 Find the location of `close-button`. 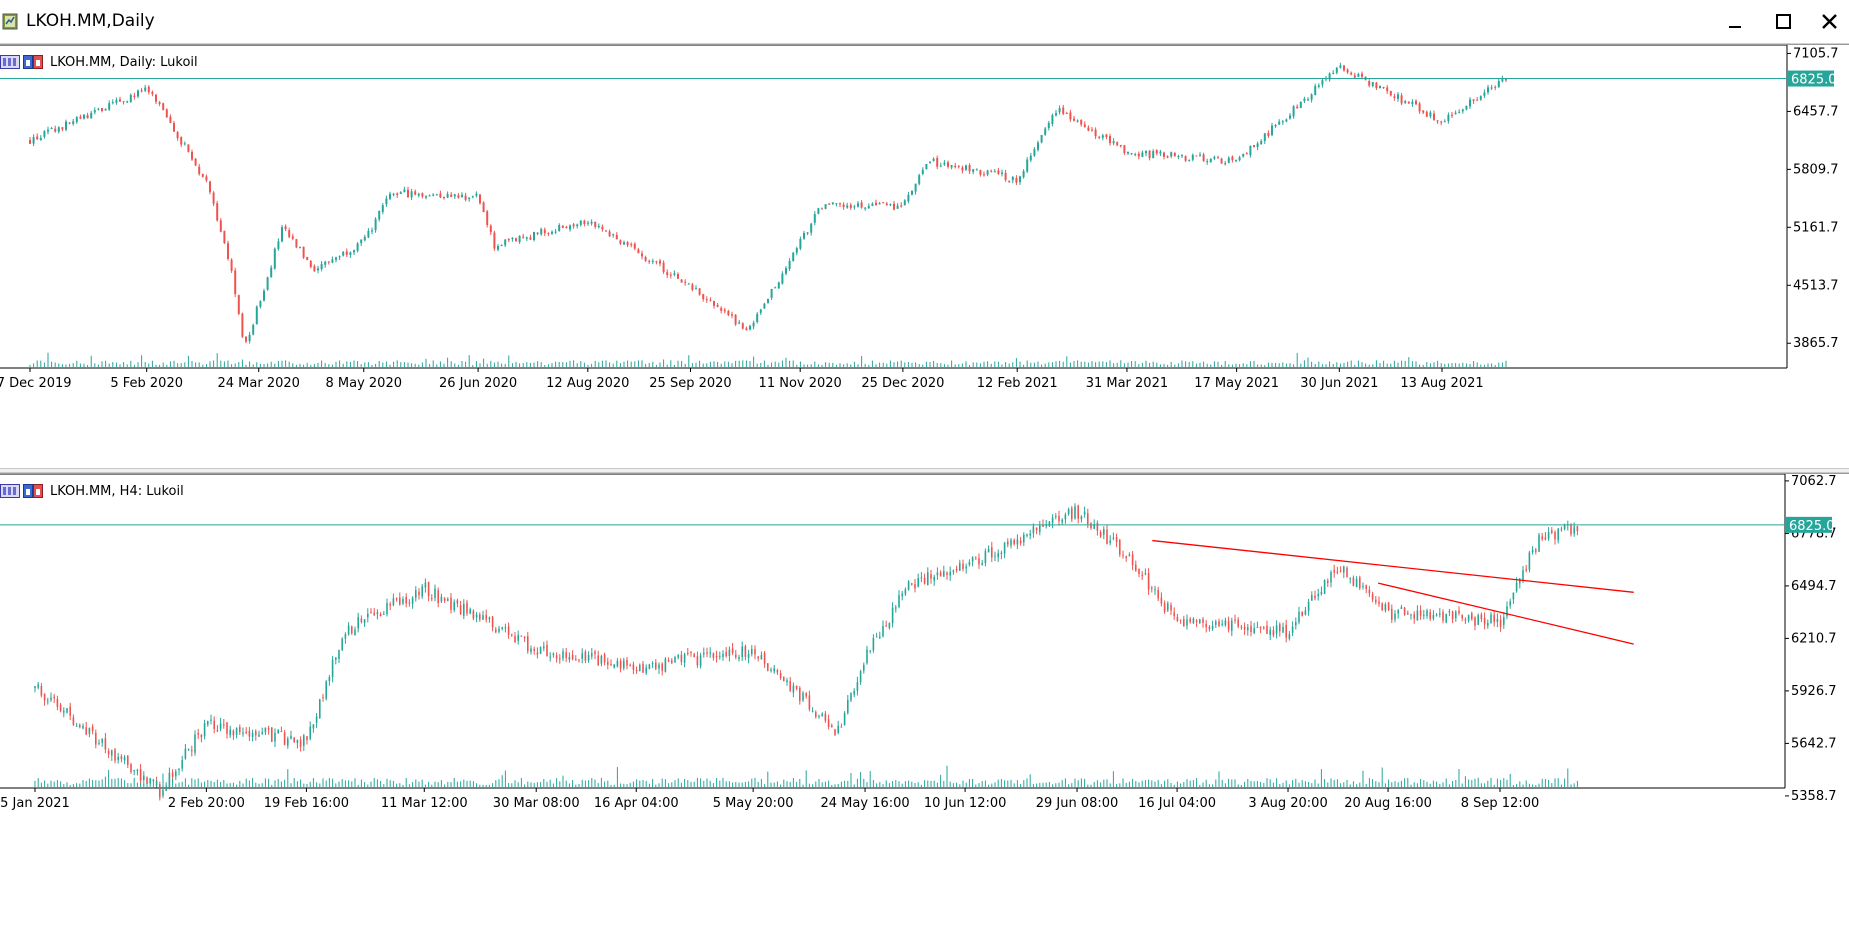

close-button is located at coordinates (1830, 22).